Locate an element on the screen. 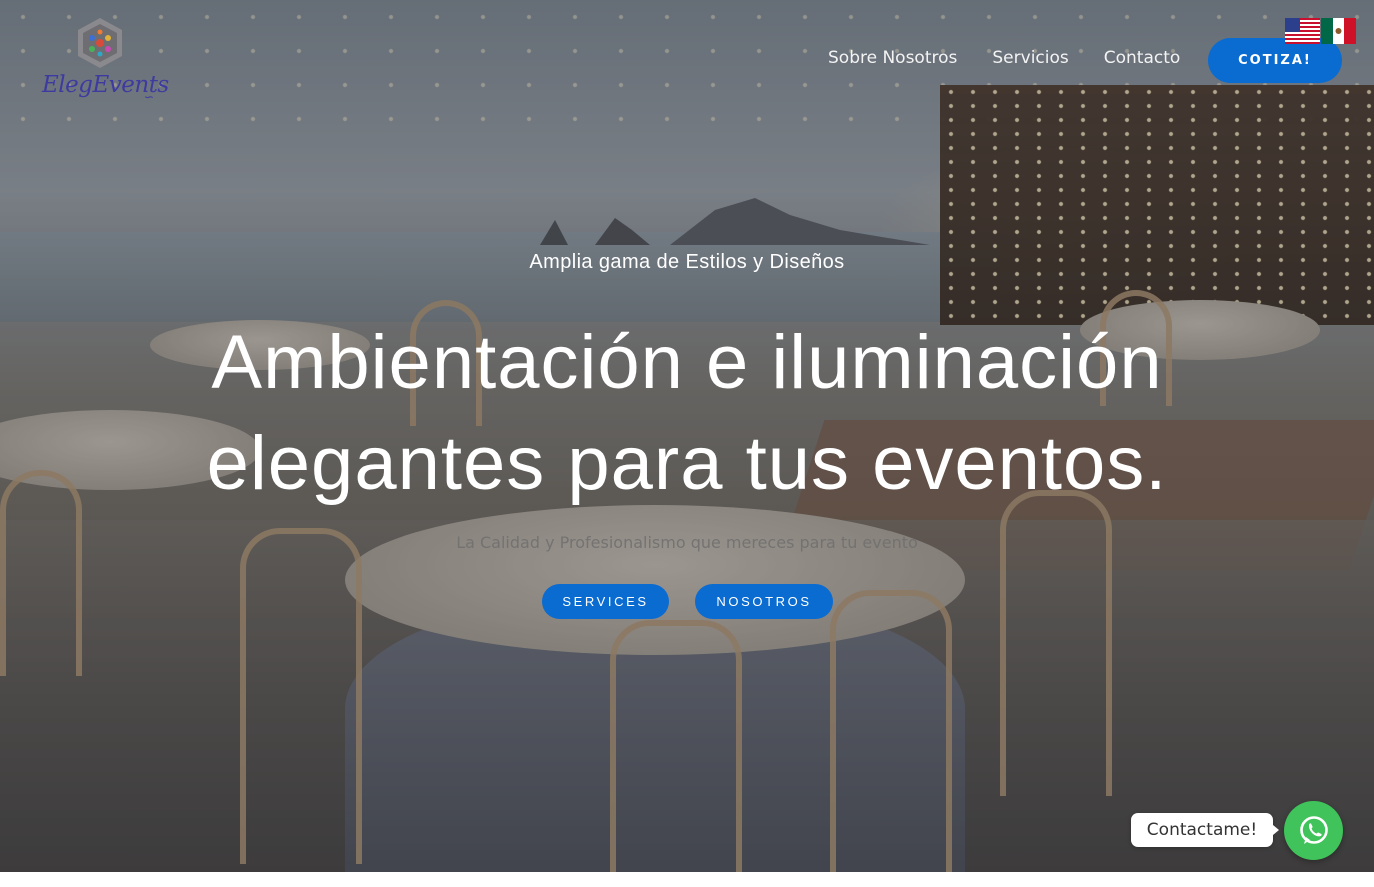 This screenshot has width=1374, height=887. whatsapp-button is located at coordinates (1313, 830).